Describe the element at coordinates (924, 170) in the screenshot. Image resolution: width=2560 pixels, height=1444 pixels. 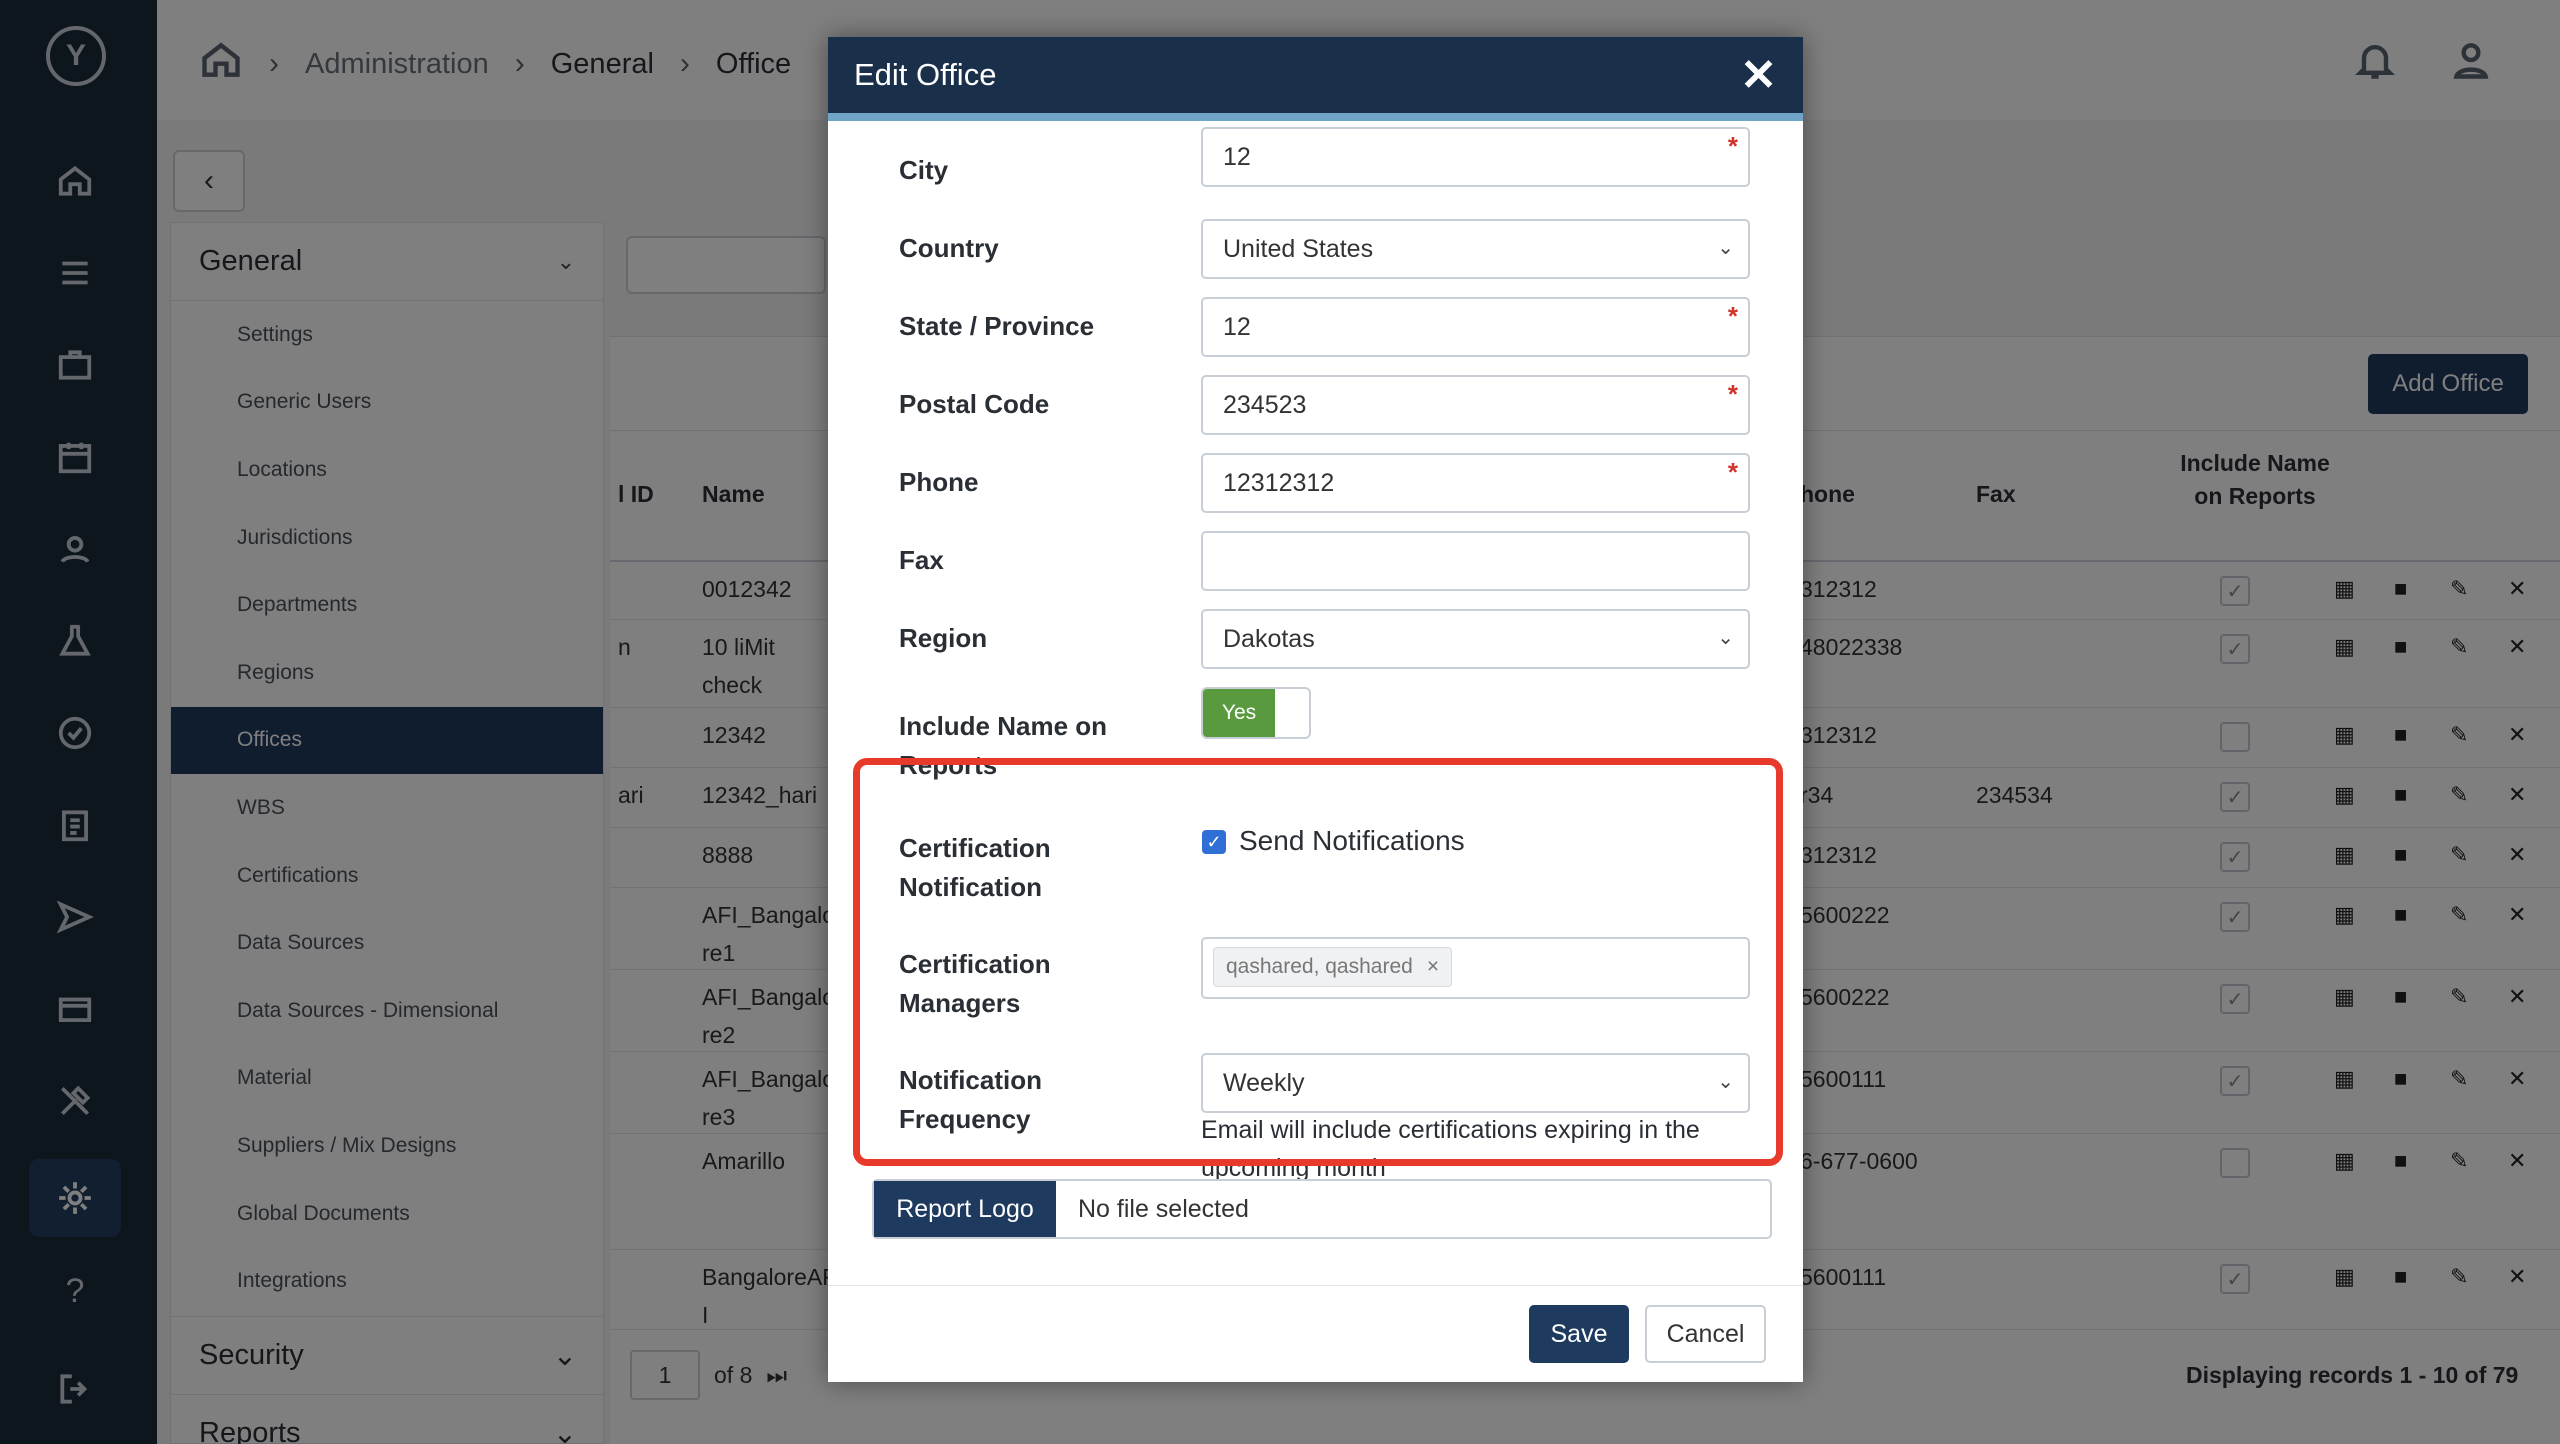
I see `city-label: City` at that location.